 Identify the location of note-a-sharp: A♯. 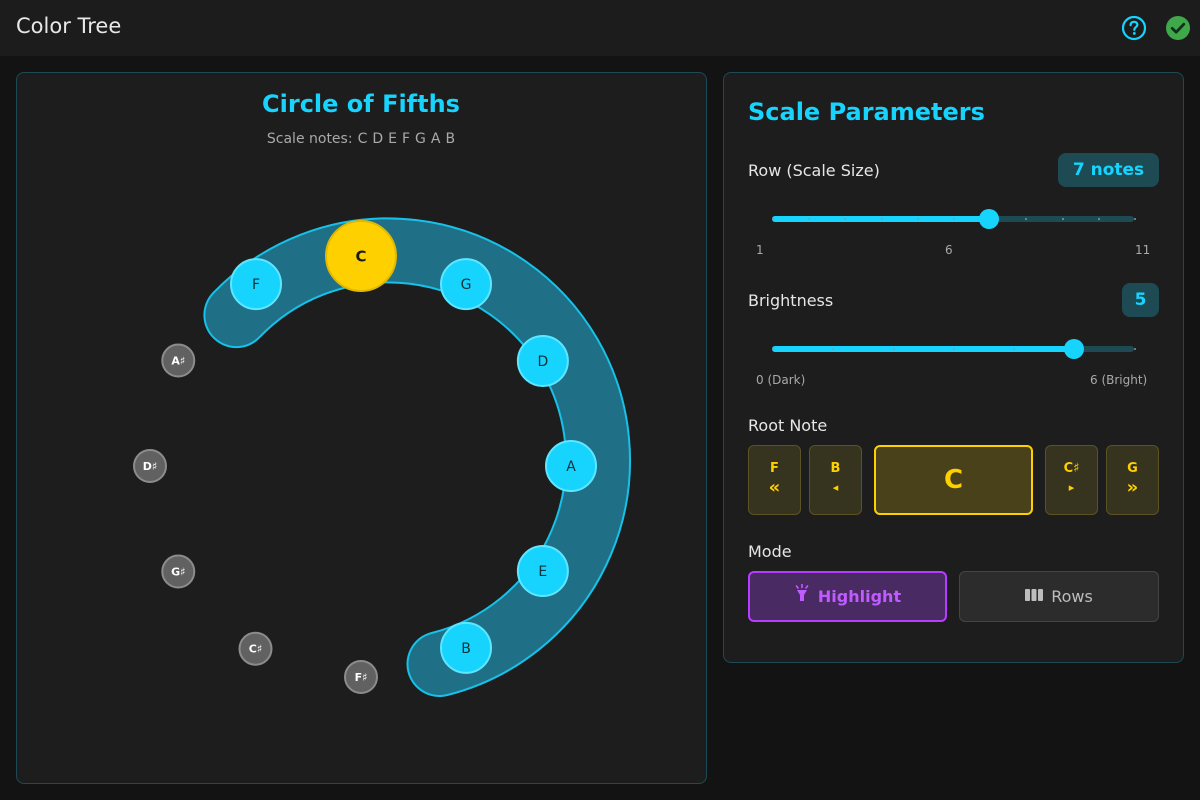
(178, 360).